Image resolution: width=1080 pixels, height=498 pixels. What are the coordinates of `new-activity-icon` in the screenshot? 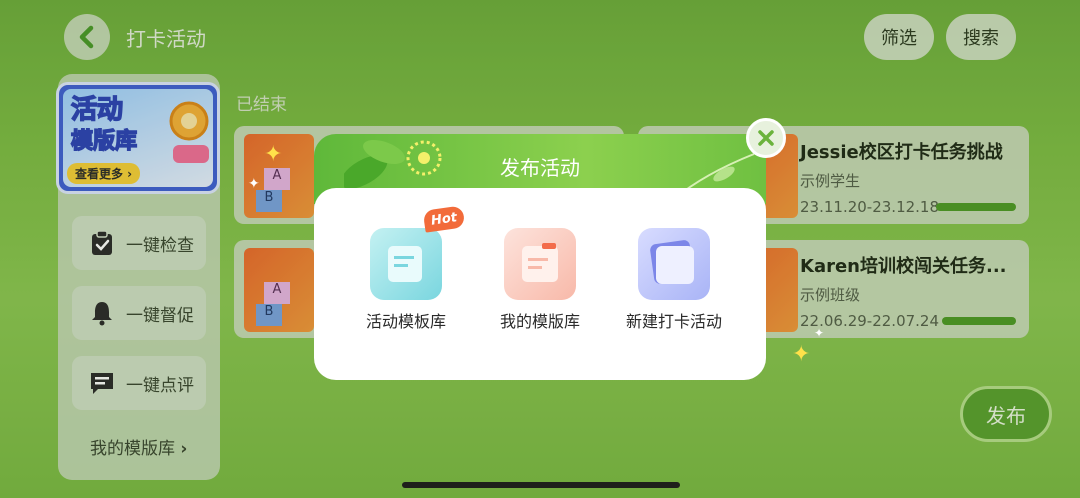 It's located at (674, 264).